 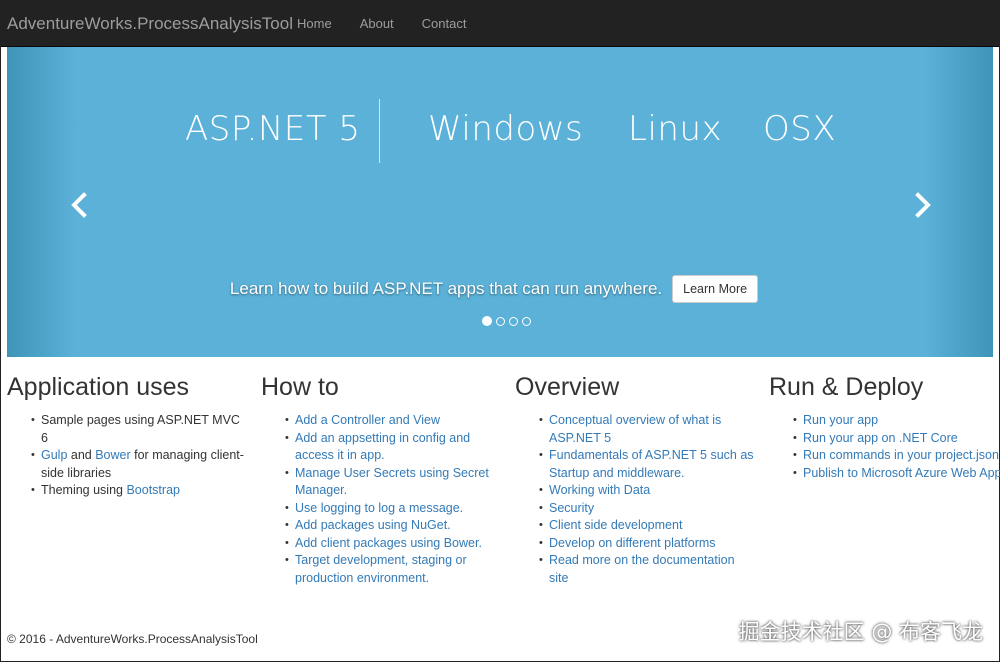 I want to click on headline-osx: OSX, so click(x=800, y=129).